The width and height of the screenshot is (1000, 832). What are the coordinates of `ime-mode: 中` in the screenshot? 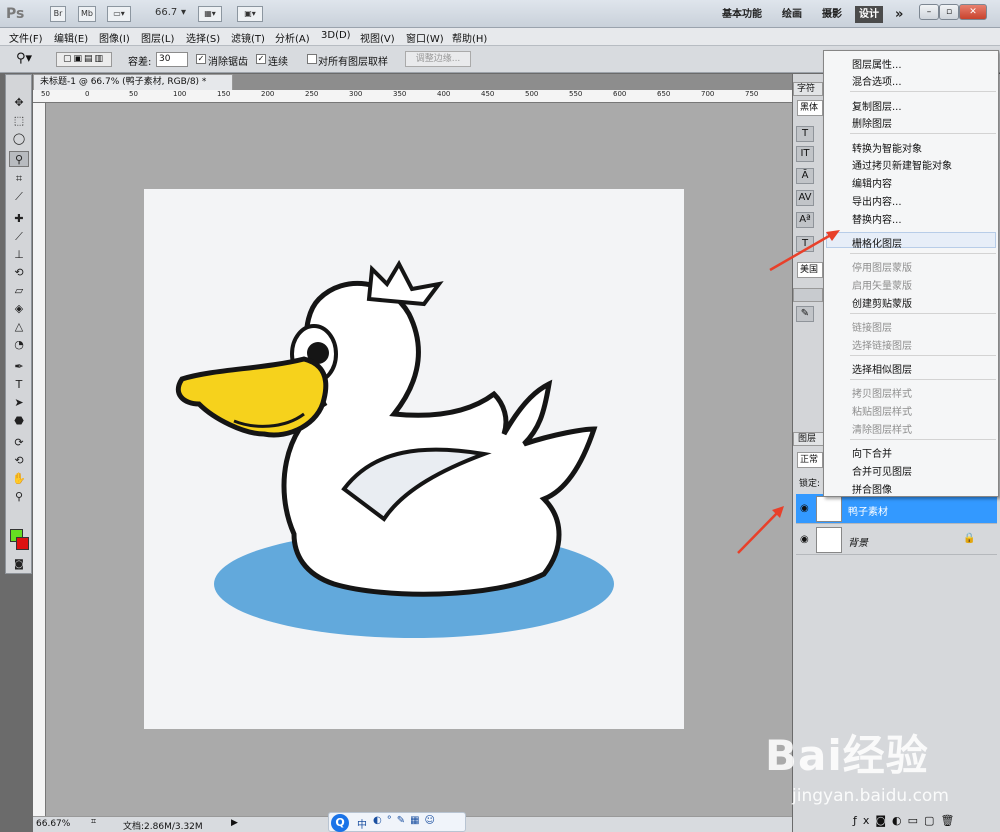 It's located at (362, 823).